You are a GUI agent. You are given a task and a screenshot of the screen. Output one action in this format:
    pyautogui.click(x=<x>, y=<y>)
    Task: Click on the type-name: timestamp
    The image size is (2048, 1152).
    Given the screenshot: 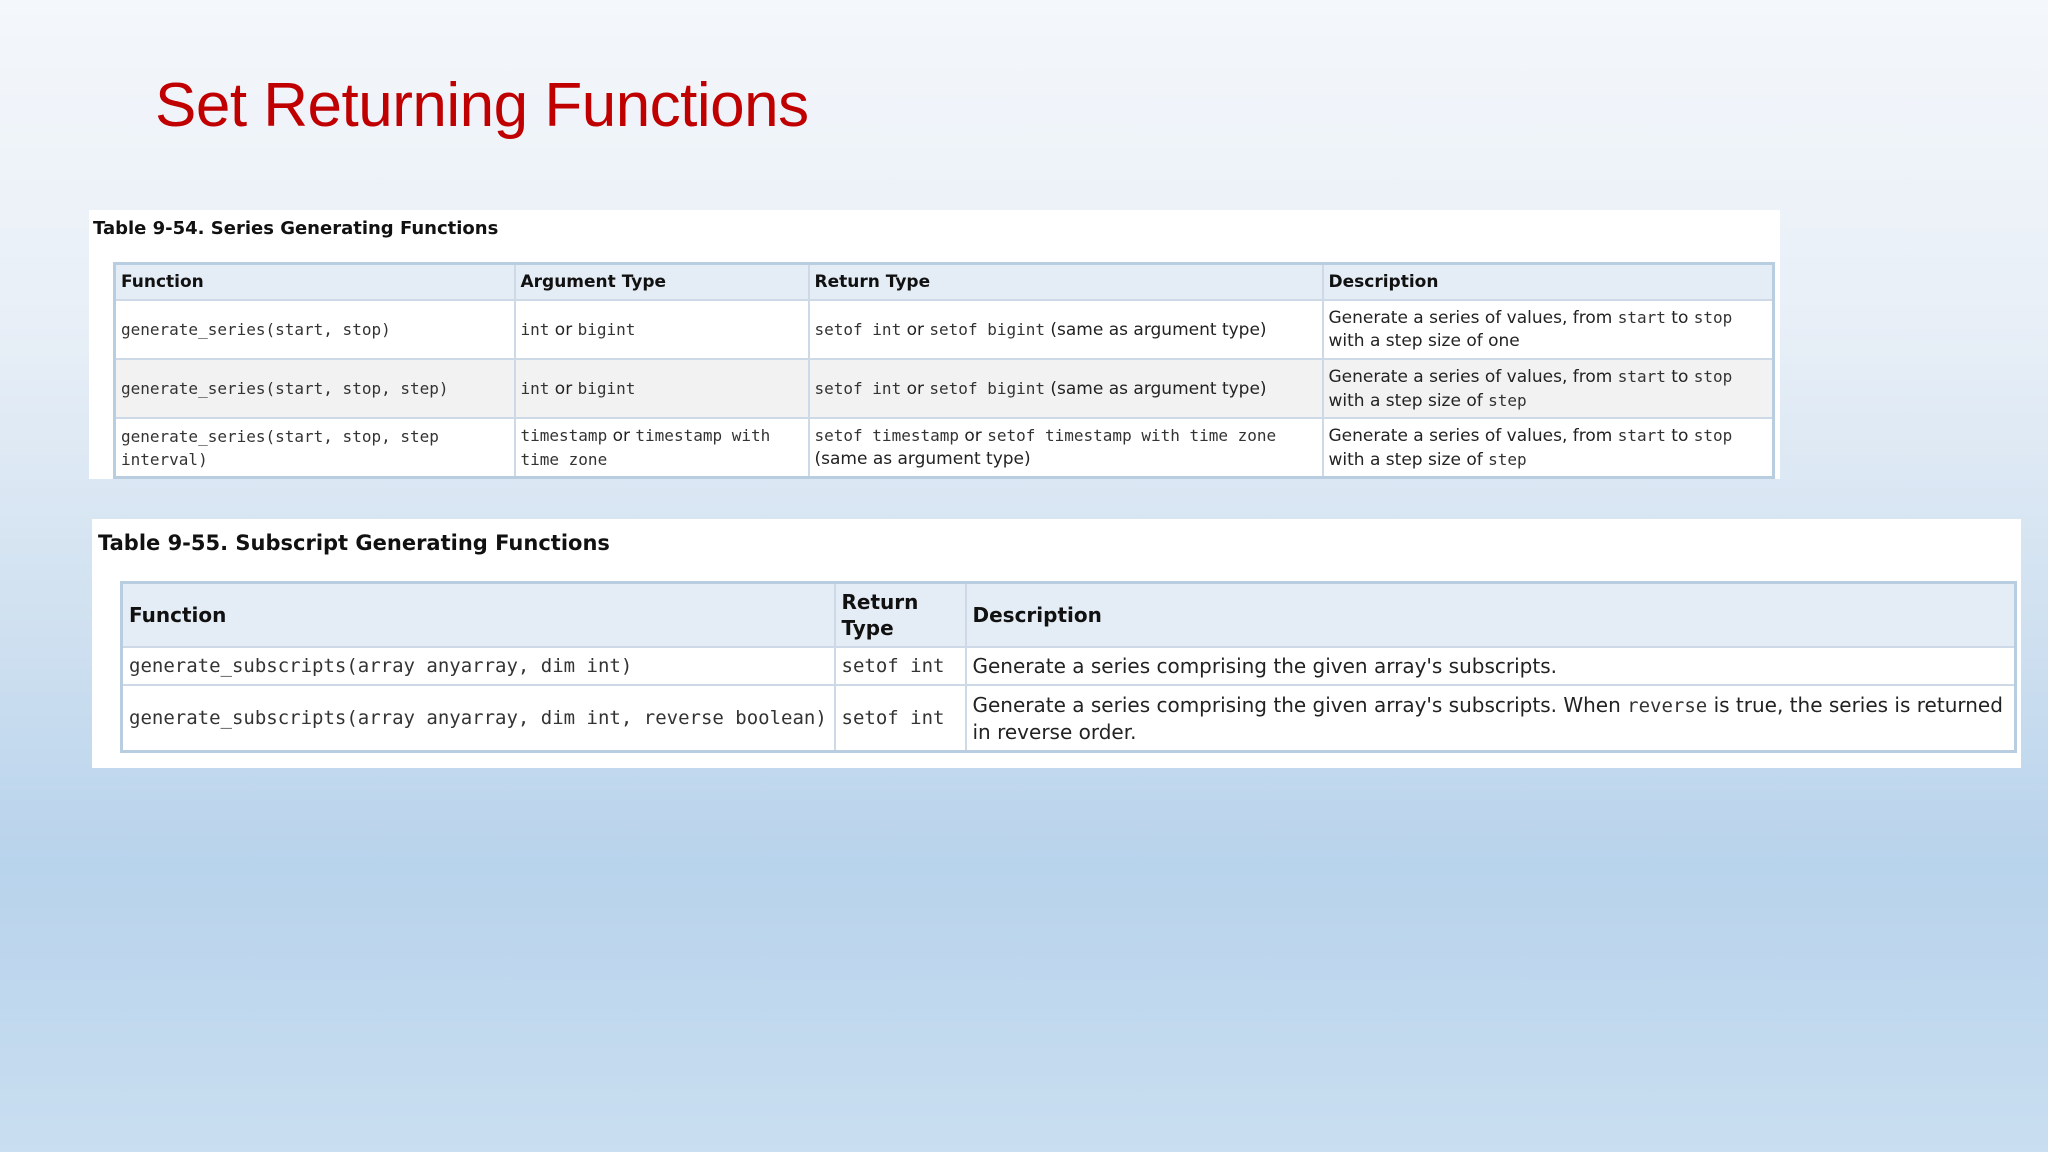 What is the action you would take?
    pyautogui.click(x=564, y=435)
    